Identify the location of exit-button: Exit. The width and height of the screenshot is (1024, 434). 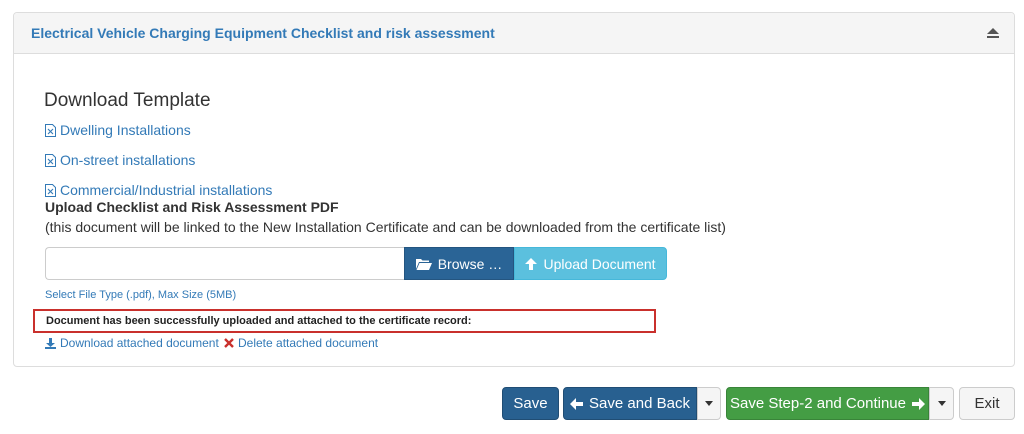
(987, 403).